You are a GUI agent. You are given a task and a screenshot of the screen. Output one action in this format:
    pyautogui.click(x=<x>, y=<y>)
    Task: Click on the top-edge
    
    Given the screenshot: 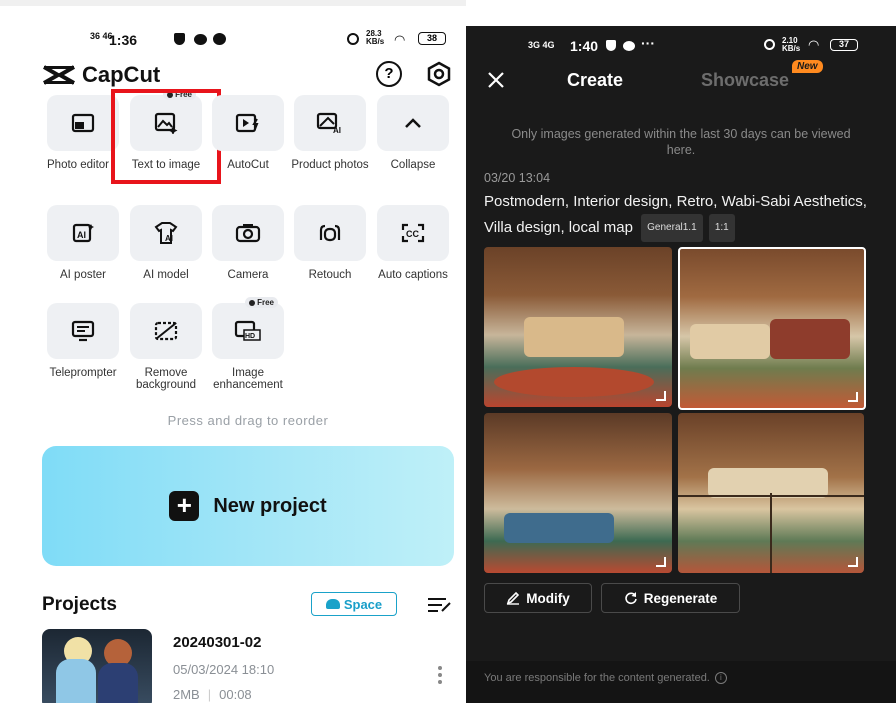 What is the action you would take?
    pyautogui.click(x=233, y=3)
    